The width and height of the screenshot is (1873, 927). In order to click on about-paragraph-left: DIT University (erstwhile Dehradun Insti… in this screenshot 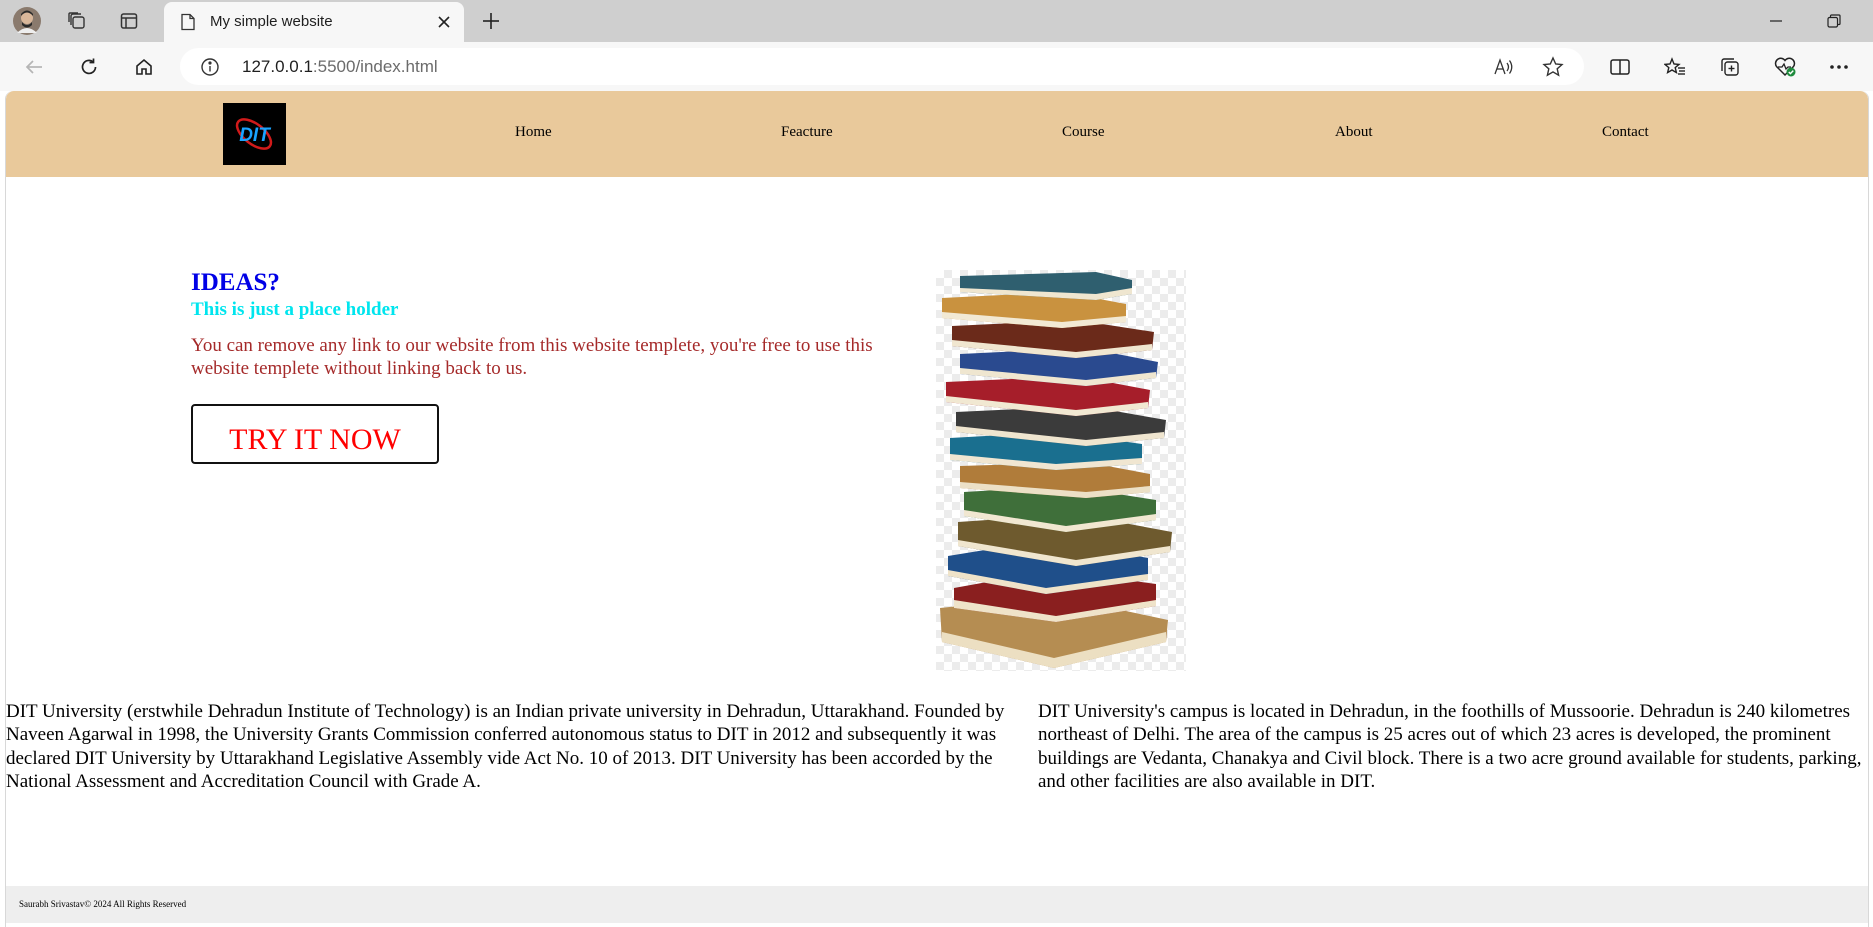, I will do `click(505, 746)`.